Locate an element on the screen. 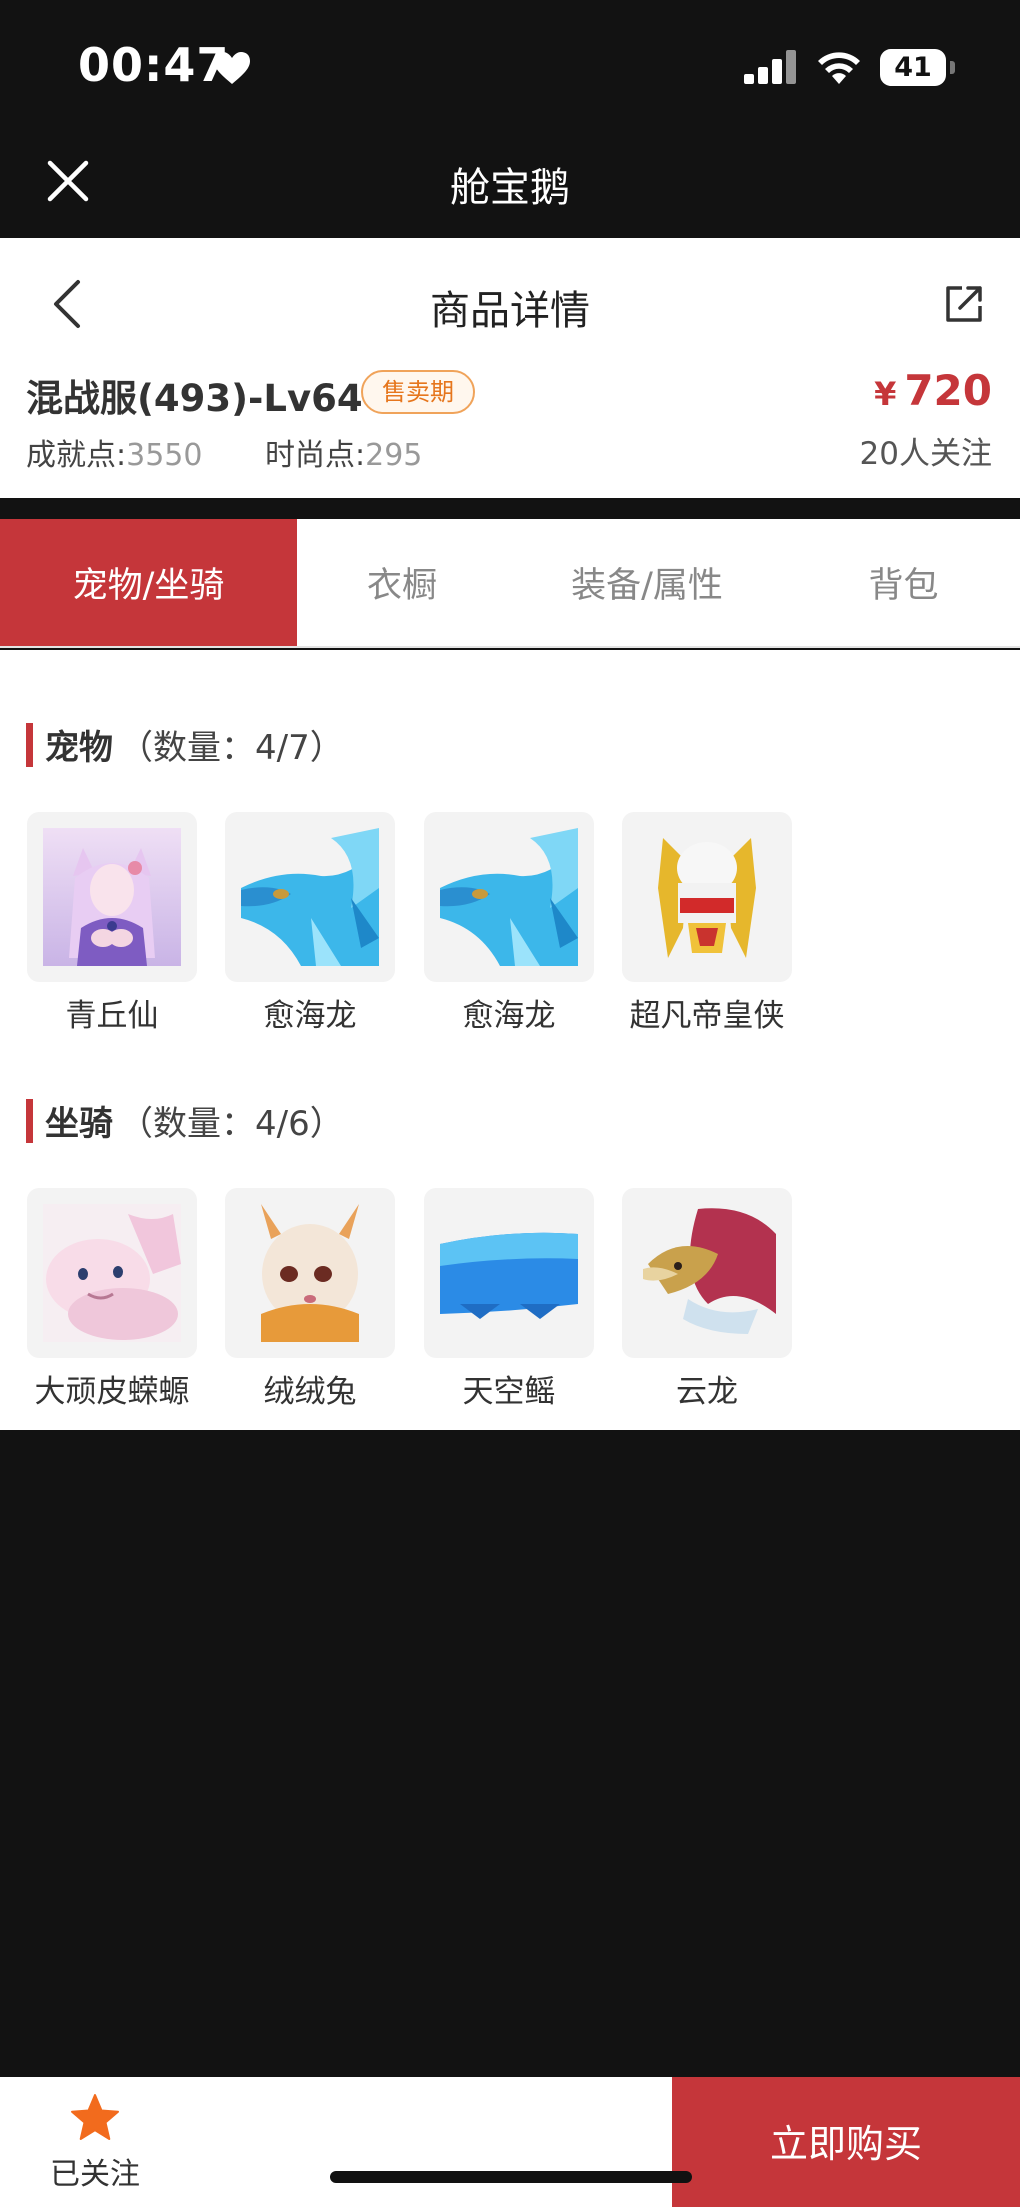 Image resolution: width=1020 pixels, height=2207 pixels. mount-name: 大顽皮蝾螈 is located at coordinates (112, 1392).